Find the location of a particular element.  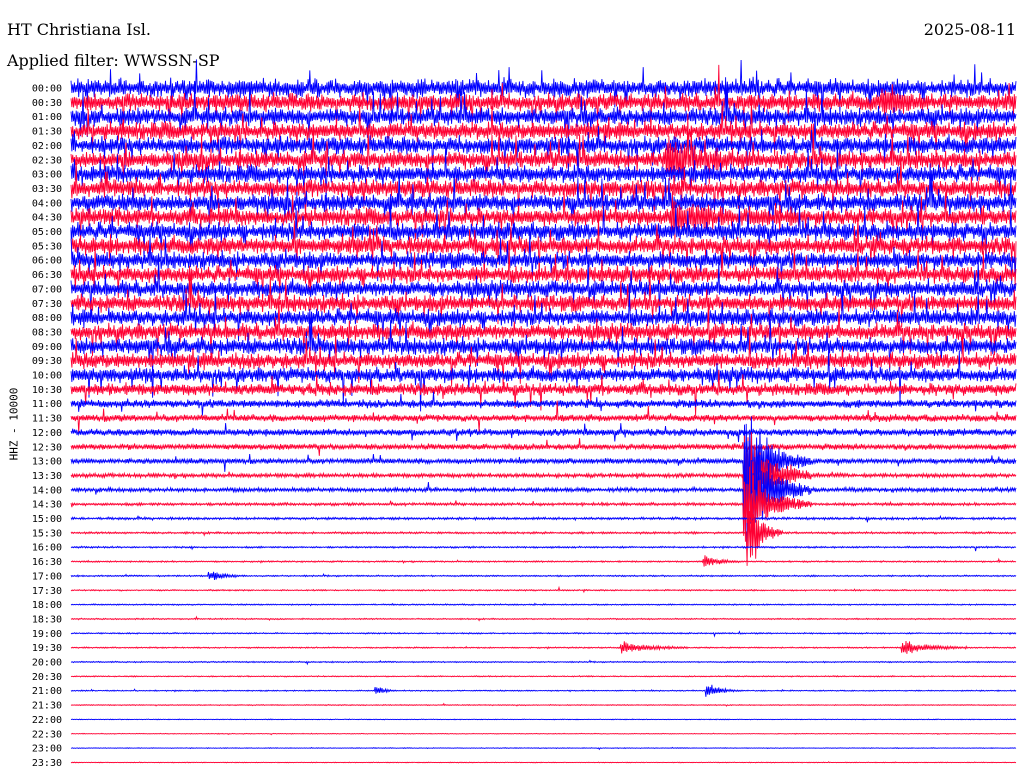

time-label: 11:30 is located at coordinates (47, 419).